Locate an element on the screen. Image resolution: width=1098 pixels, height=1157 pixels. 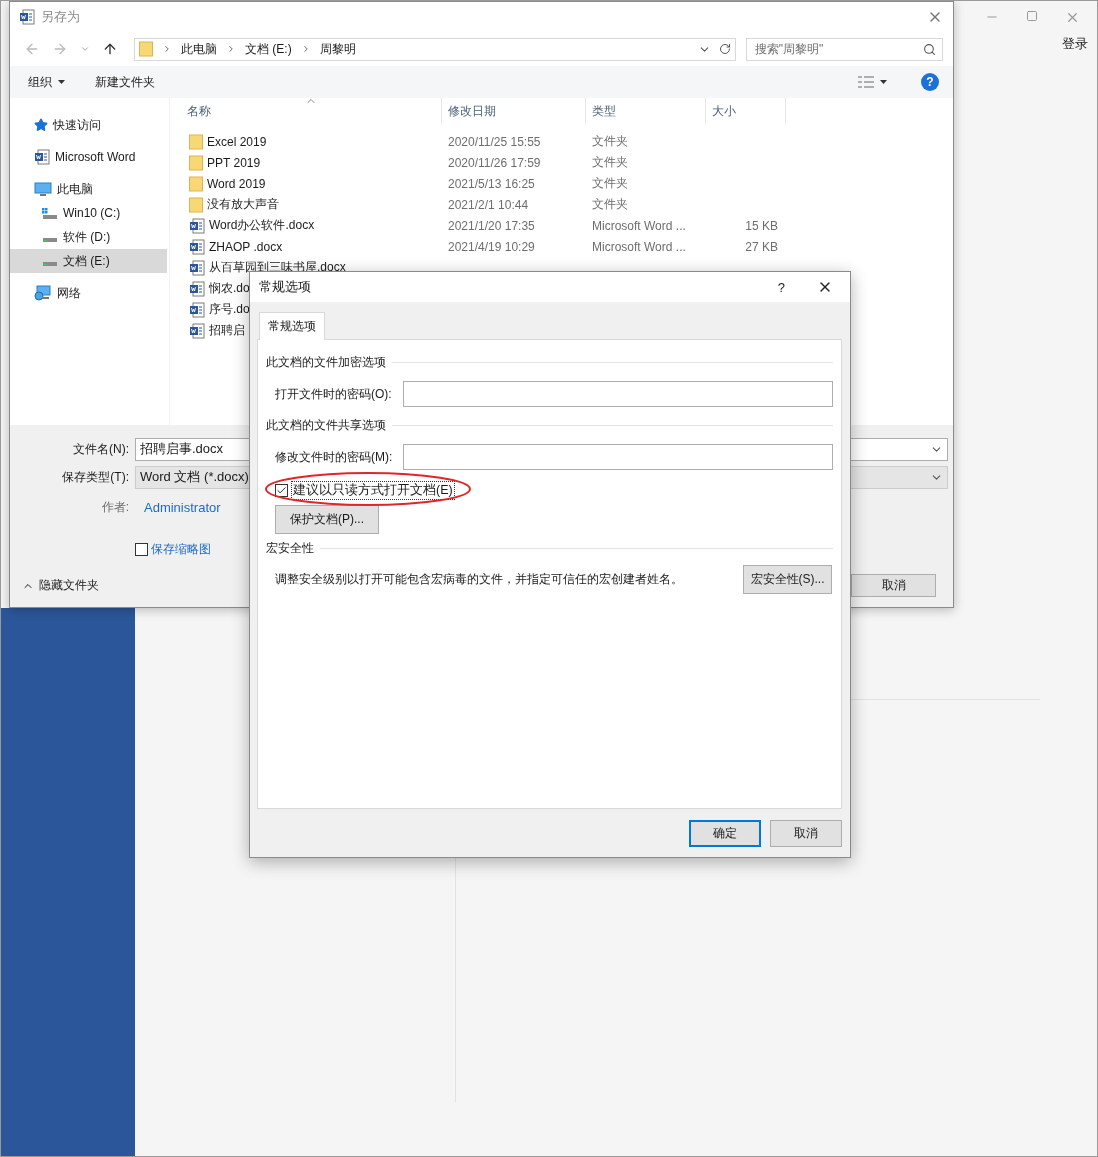
field-label: 修改文件时的密码(M): is located at coordinates (334, 457).